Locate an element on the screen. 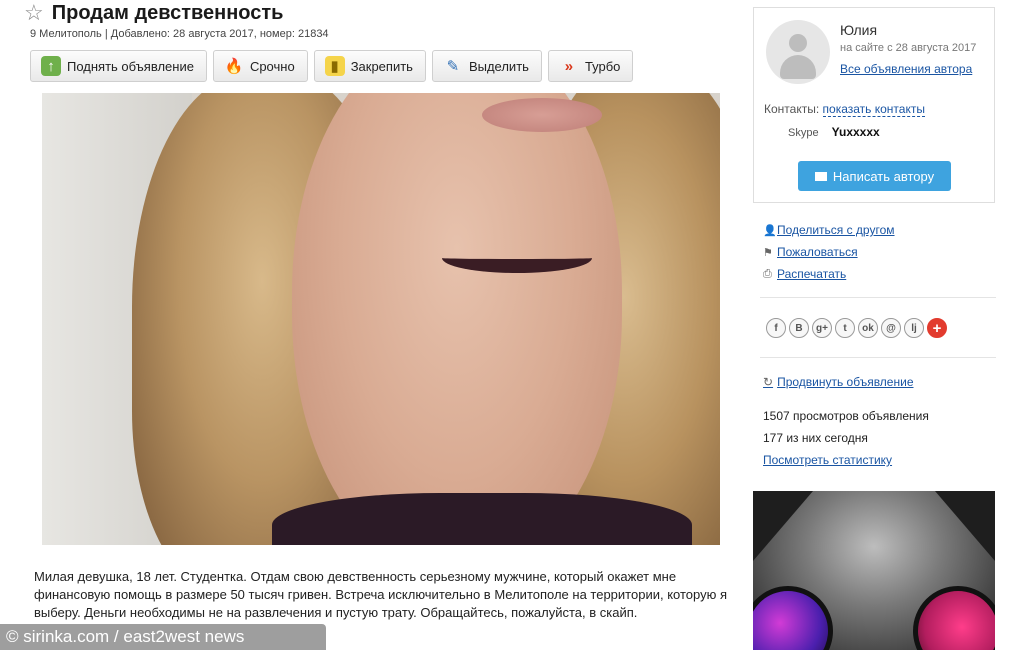 This screenshot has height=650, width=1030. share-link: Поделиться с другом is located at coordinates (836, 230).